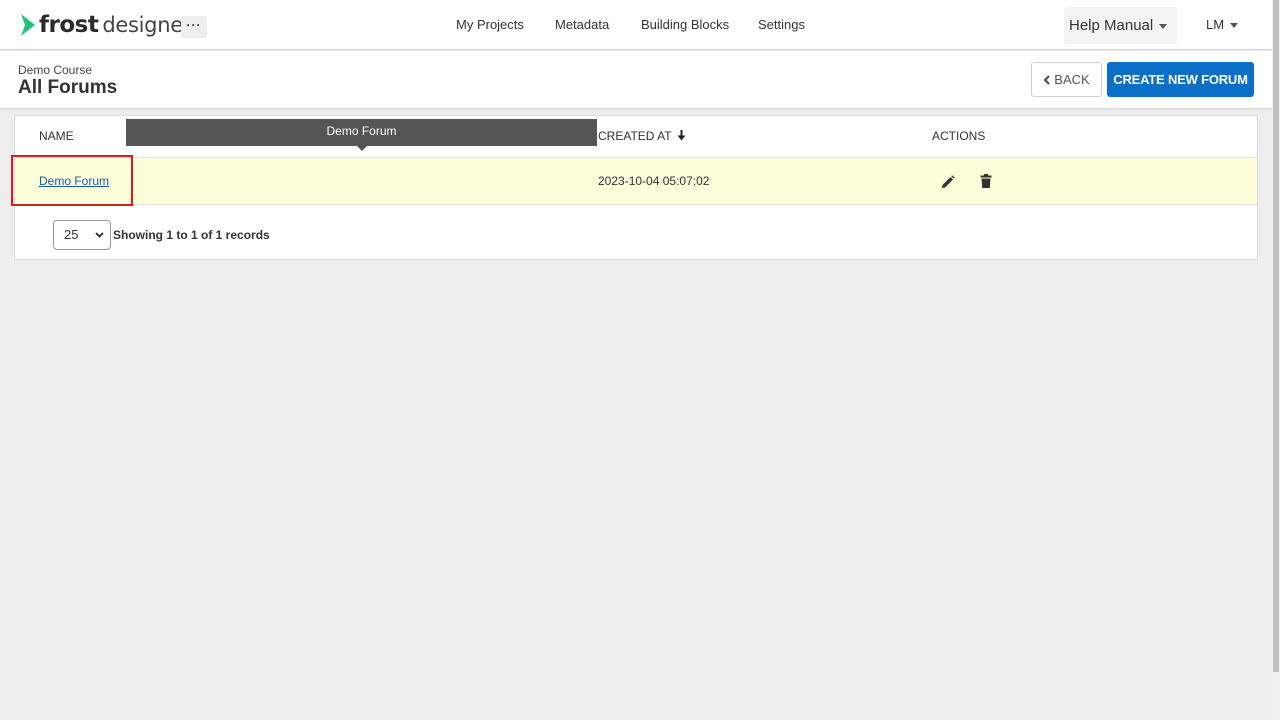 The width and height of the screenshot is (1280, 720). I want to click on delete-trash-icon, so click(986, 181).